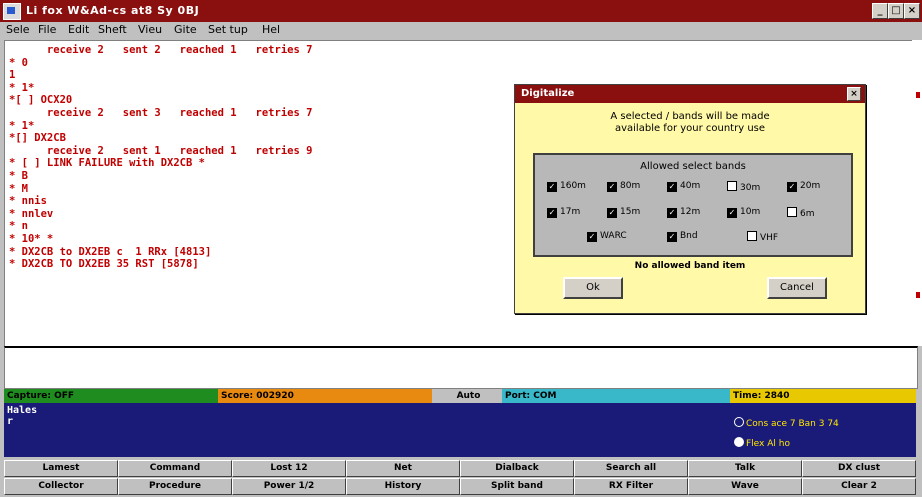 The image size is (922, 497). Describe the element at coordinates (403, 486) in the screenshot. I see `fkey-history: History` at that location.